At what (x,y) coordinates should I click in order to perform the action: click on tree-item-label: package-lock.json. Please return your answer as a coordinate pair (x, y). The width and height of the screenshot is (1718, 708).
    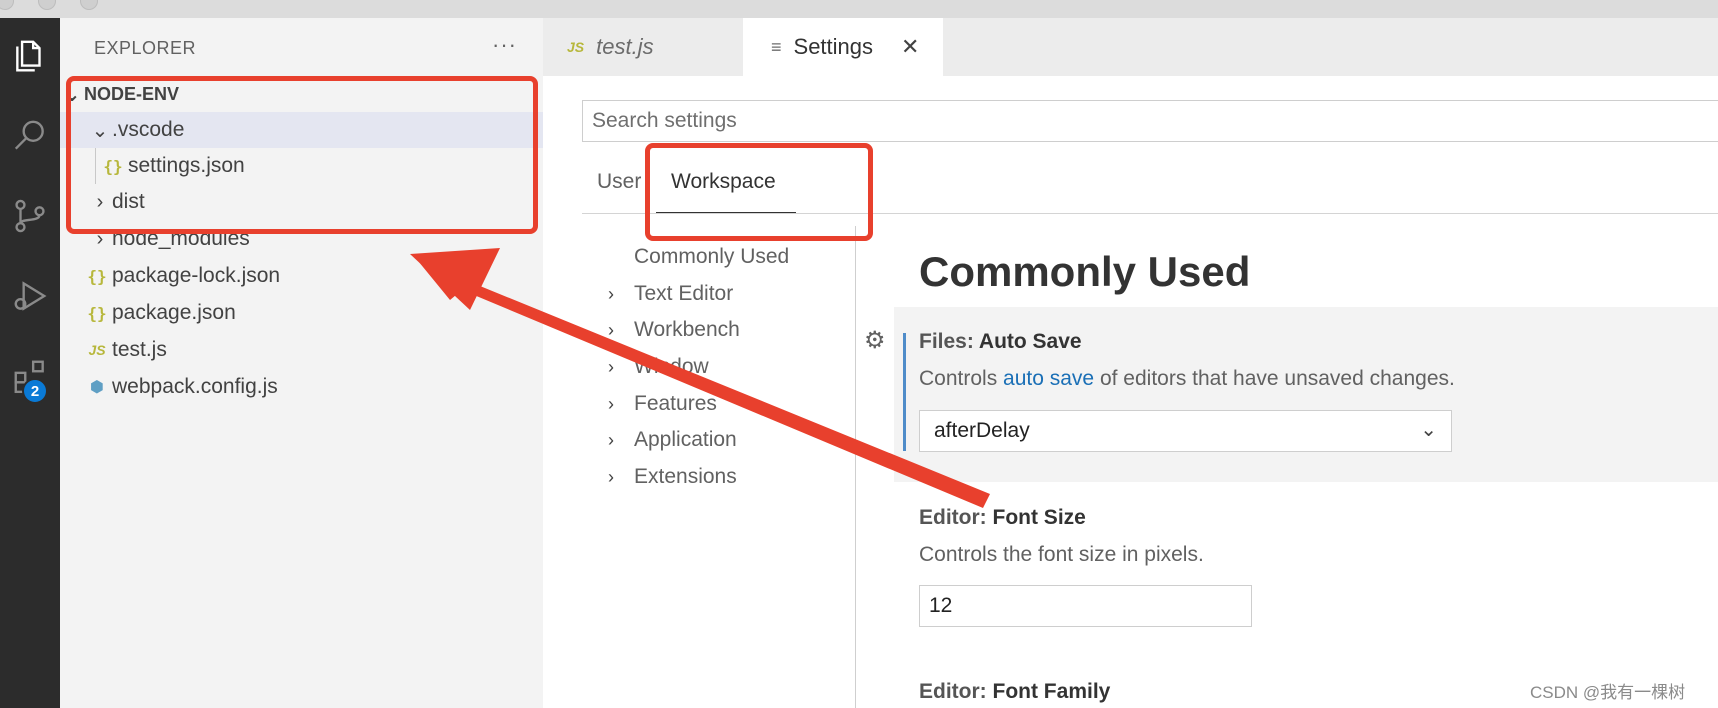
    Looking at the image, I should click on (196, 275).